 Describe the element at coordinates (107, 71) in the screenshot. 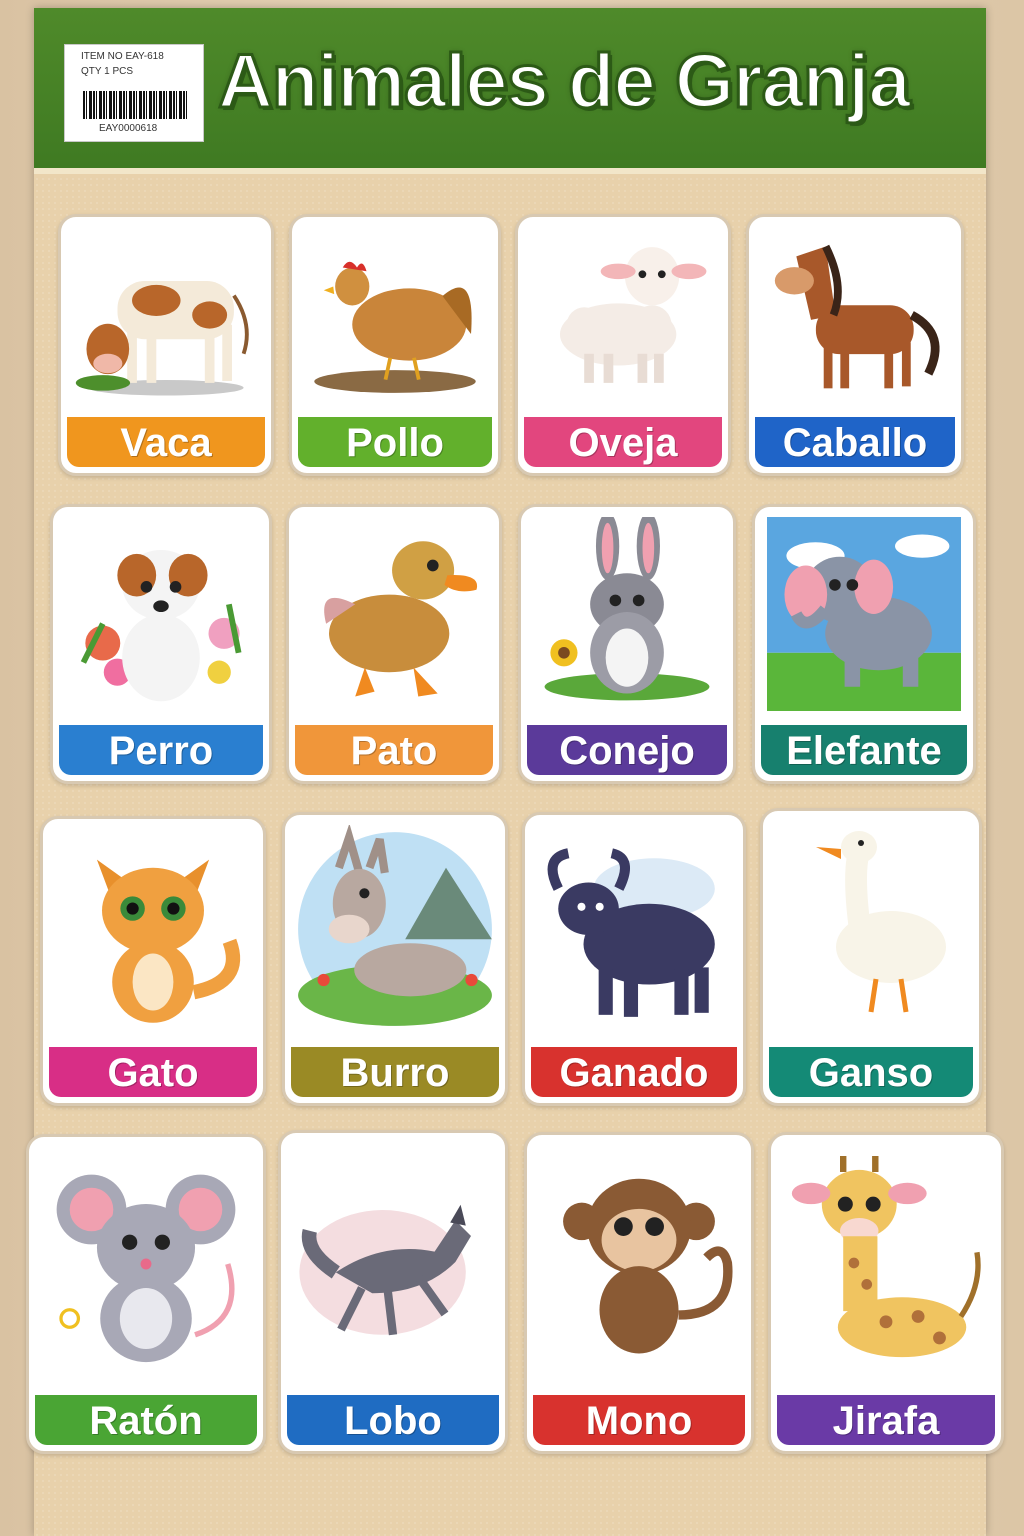

I see `item-quantity: QTY 1 PCS` at that location.